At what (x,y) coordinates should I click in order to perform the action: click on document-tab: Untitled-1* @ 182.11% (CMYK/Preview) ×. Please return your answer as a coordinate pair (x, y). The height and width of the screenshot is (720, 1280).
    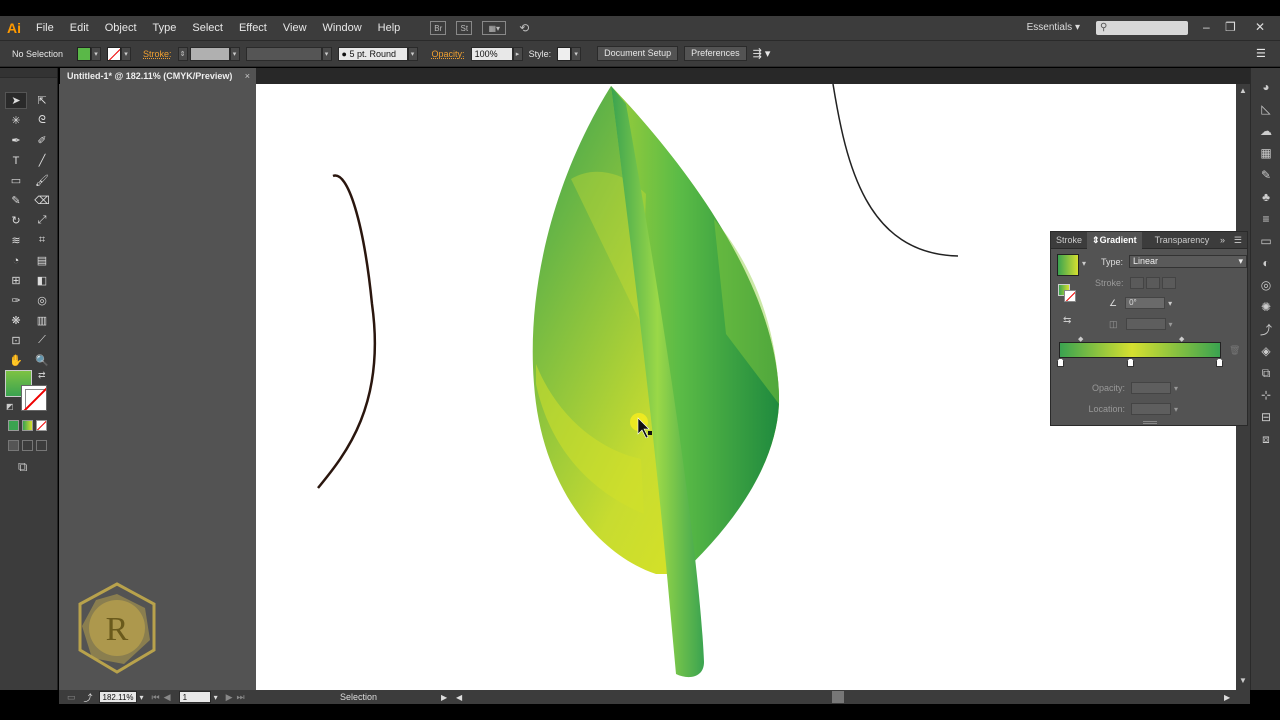
    Looking at the image, I should click on (158, 76).